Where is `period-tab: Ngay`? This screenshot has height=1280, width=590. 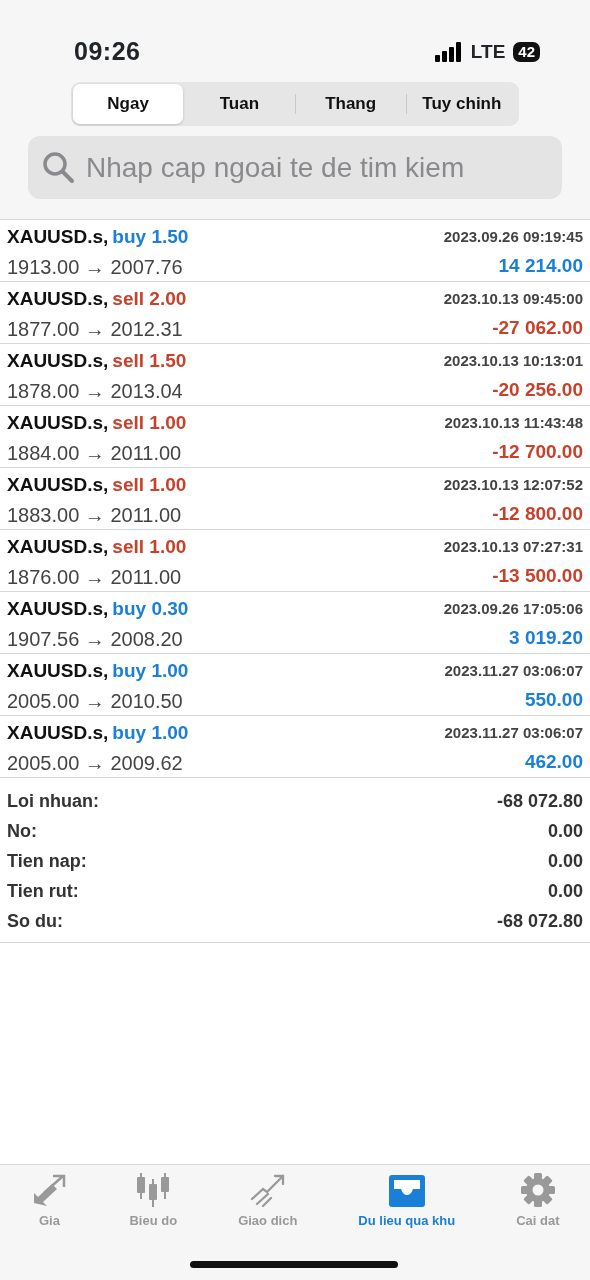
period-tab: Ngay is located at coordinates (128, 104).